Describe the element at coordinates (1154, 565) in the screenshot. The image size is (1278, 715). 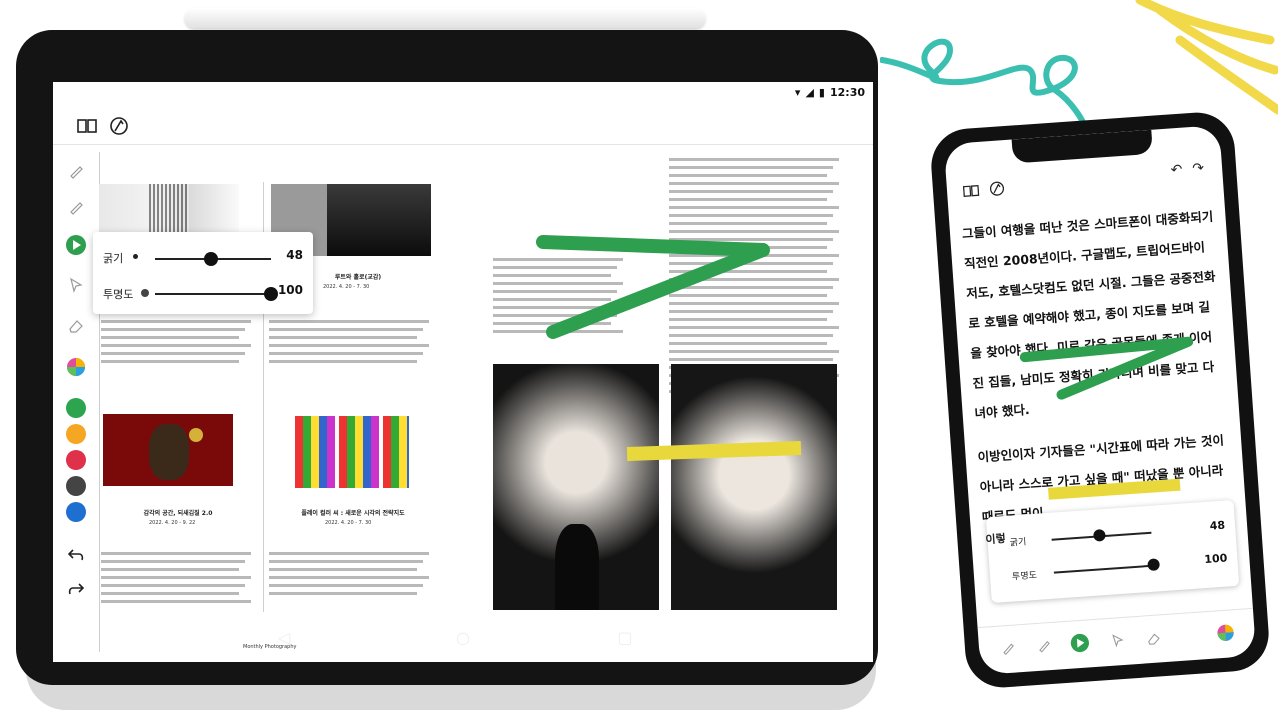
I see `phone-opacity-slider-knob` at that location.